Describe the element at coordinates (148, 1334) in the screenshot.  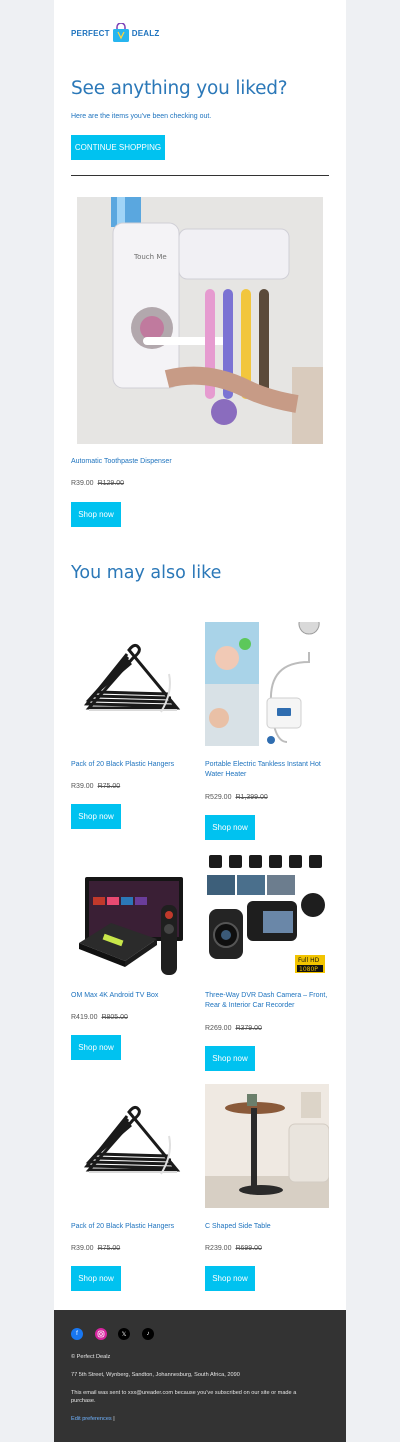
I see `tiktok-icon: ♪` at that location.